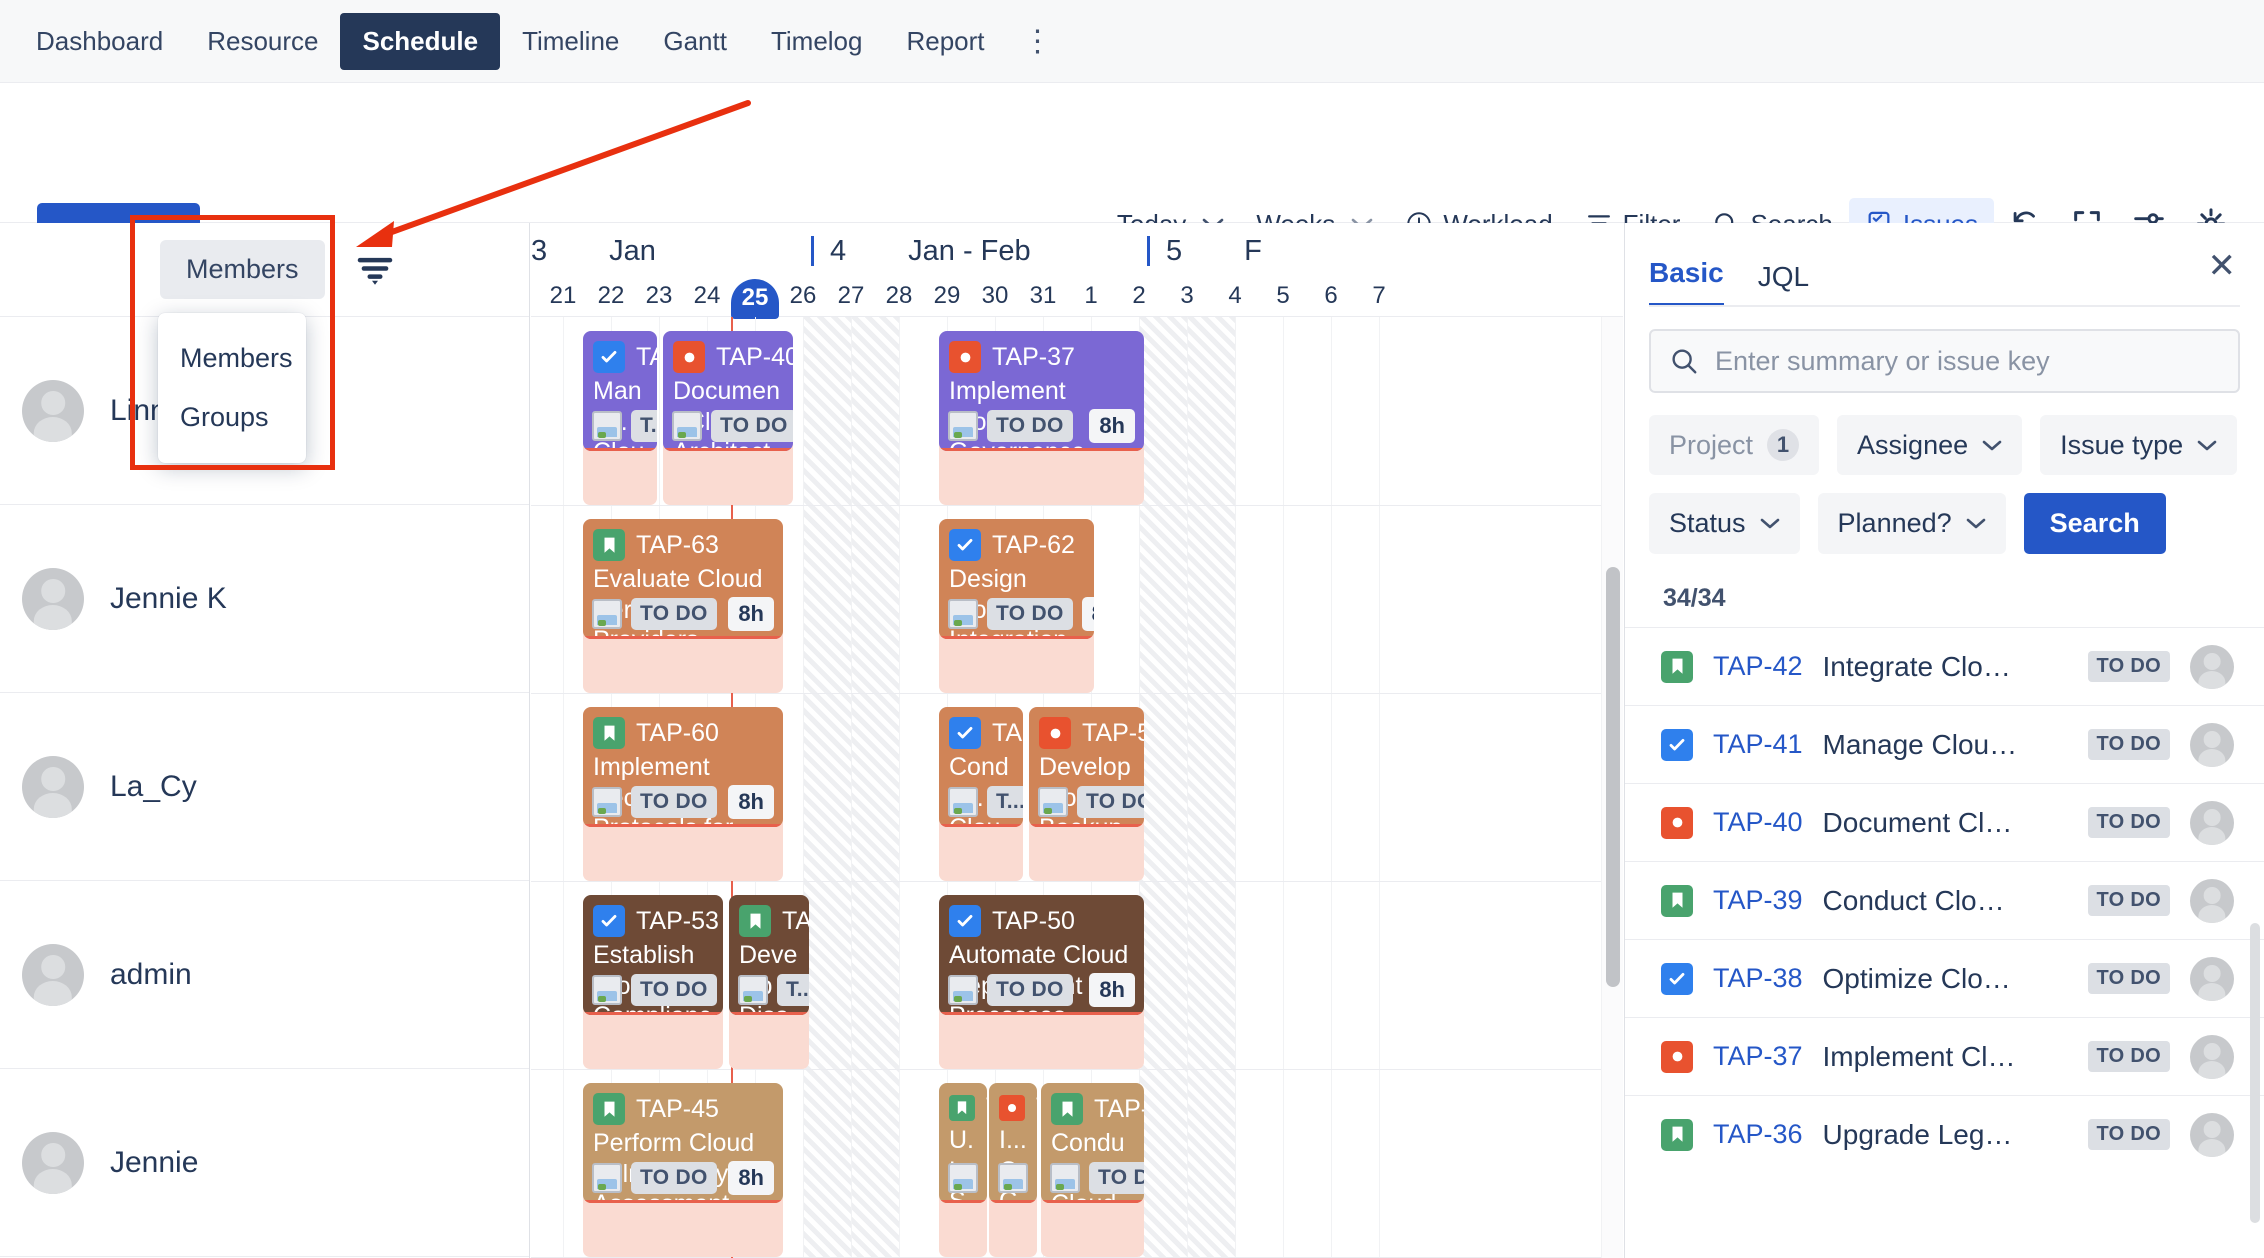 The width and height of the screenshot is (2264, 1258). I want to click on issue-list-item: TAP-41 Manage Clou… TO DO, so click(1944, 744).